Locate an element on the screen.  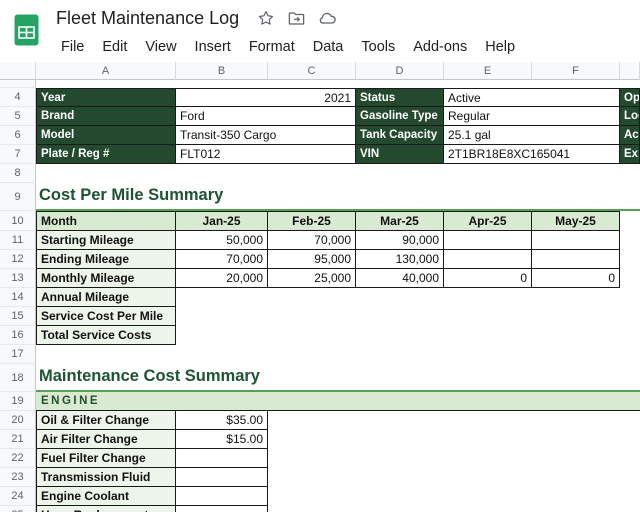
cell-plate-value: FLT012 is located at coordinates (266, 154).